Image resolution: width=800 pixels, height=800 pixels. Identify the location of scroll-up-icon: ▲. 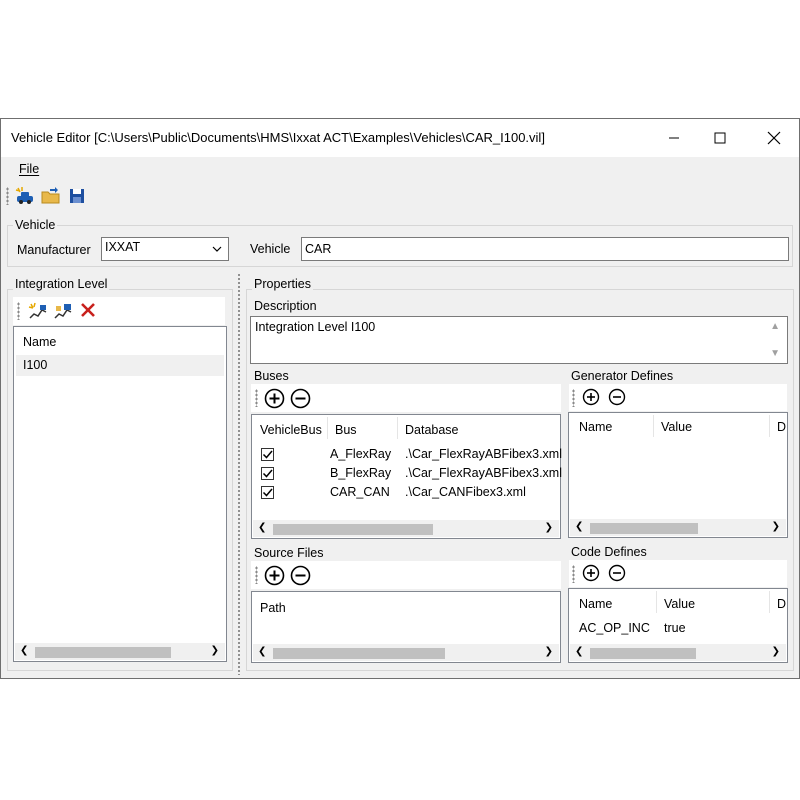
(775, 326).